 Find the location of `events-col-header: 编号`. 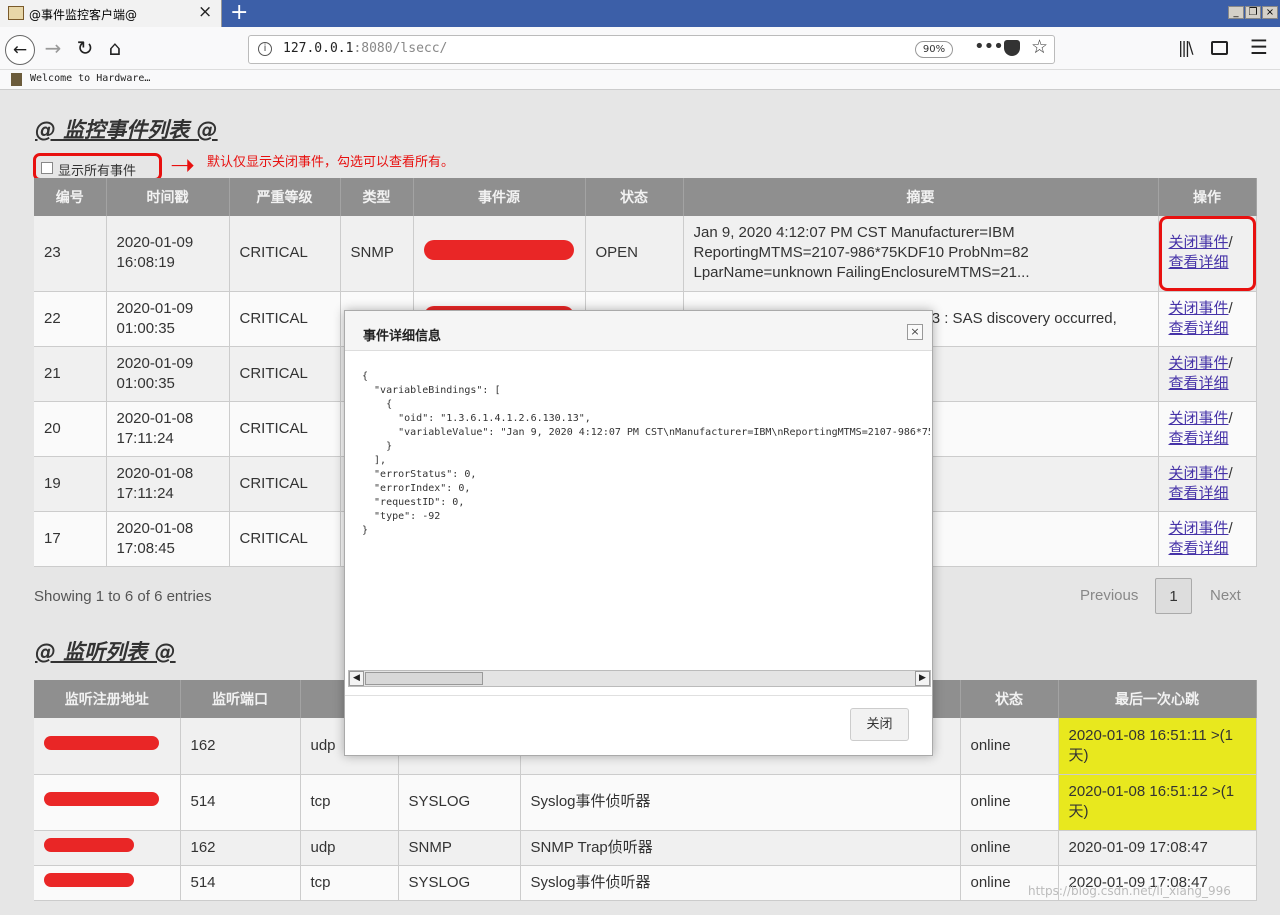

events-col-header: 编号 is located at coordinates (70, 197).